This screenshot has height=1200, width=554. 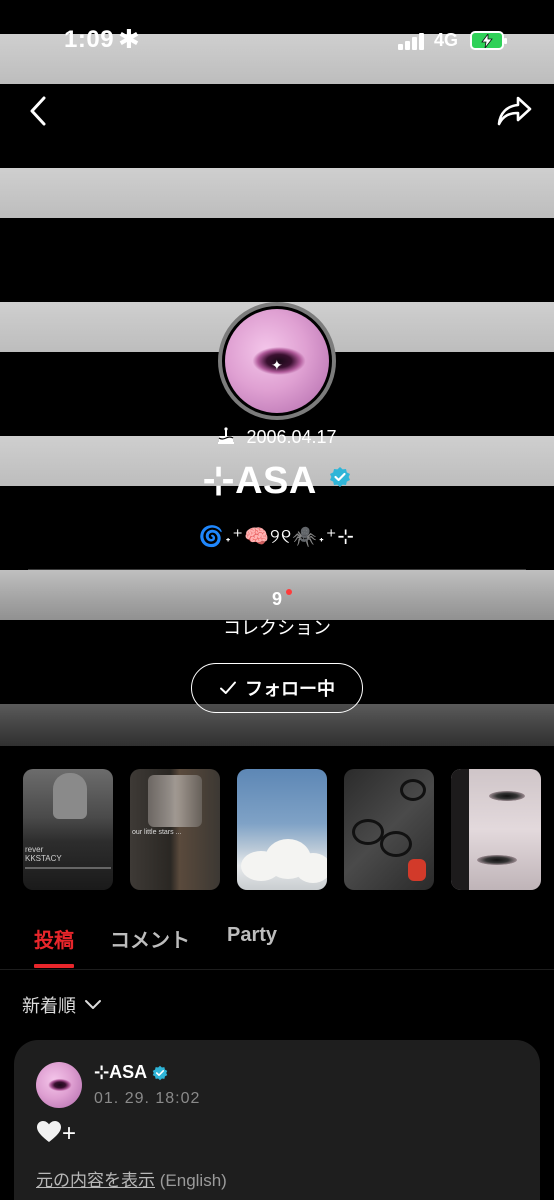 I want to click on collection-stat: 9 コレクション, so click(x=277, y=614).